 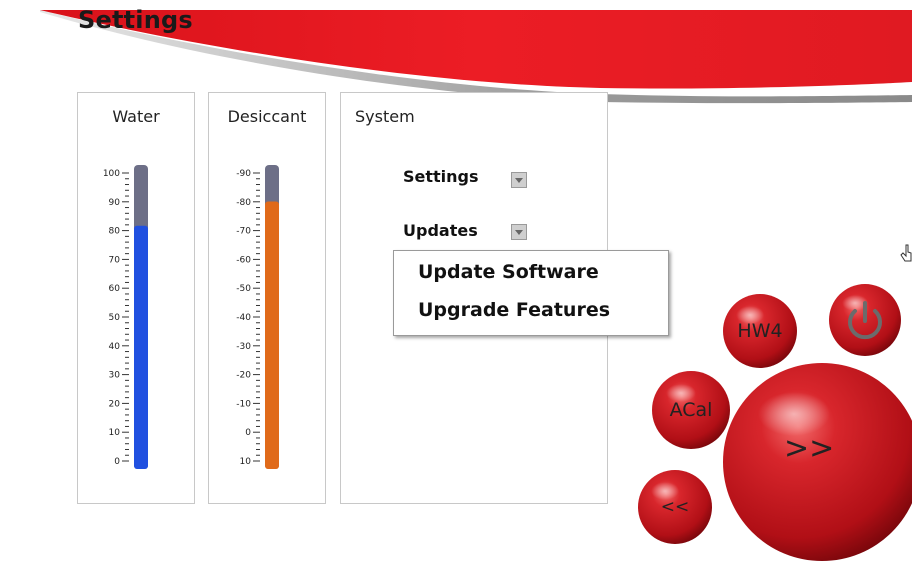 I want to click on desiccant-gauge-fill, so click(x=272, y=335).